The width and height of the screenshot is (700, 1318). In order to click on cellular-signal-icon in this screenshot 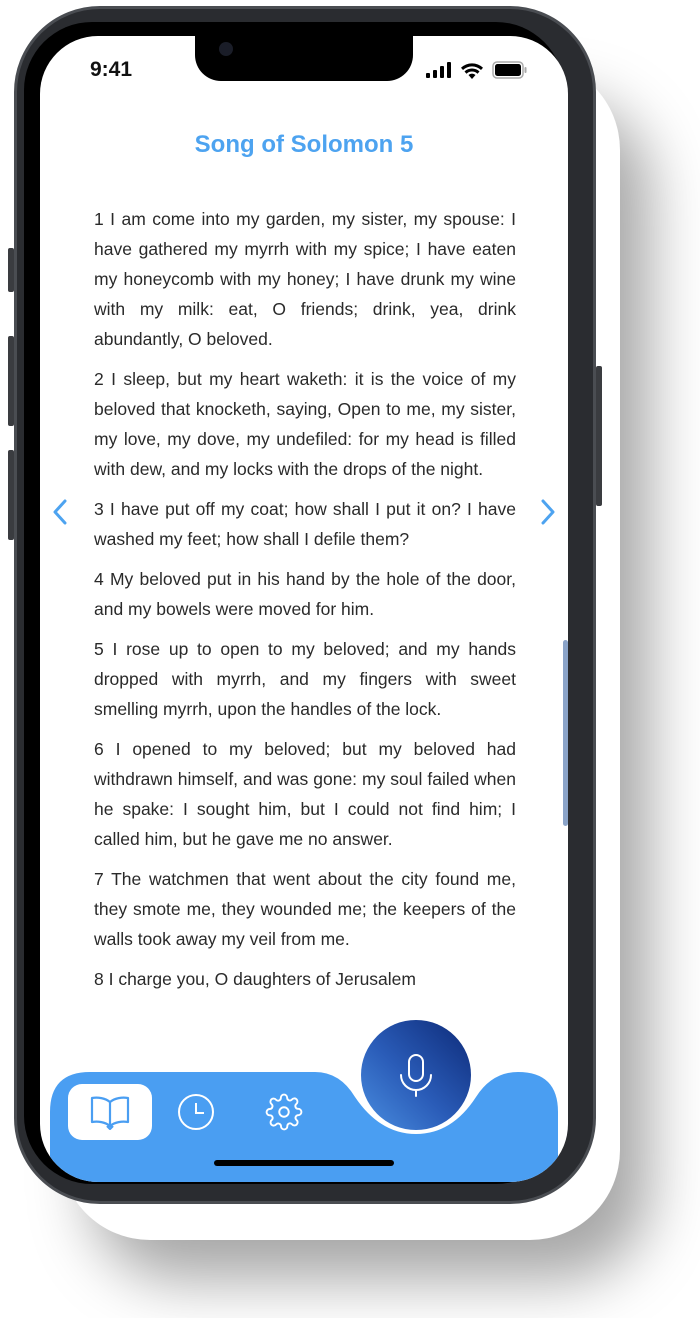, I will do `click(438, 70)`.